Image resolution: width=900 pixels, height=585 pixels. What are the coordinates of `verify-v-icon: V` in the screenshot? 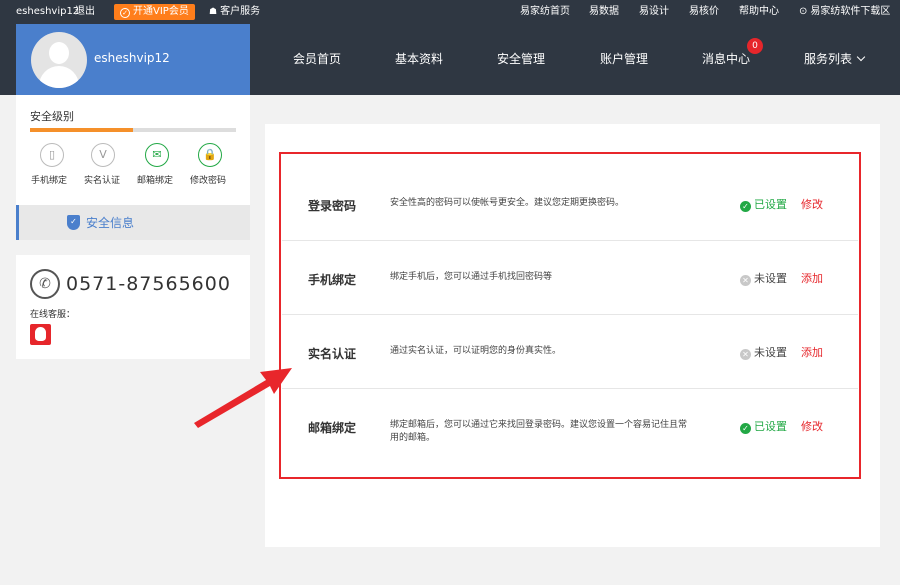 It's located at (103, 155).